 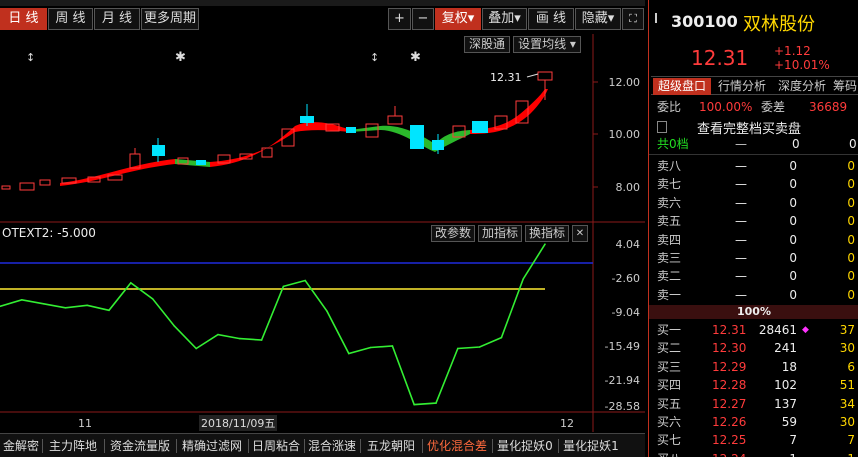 I want to click on expand-checkbox, so click(x=662, y=127).